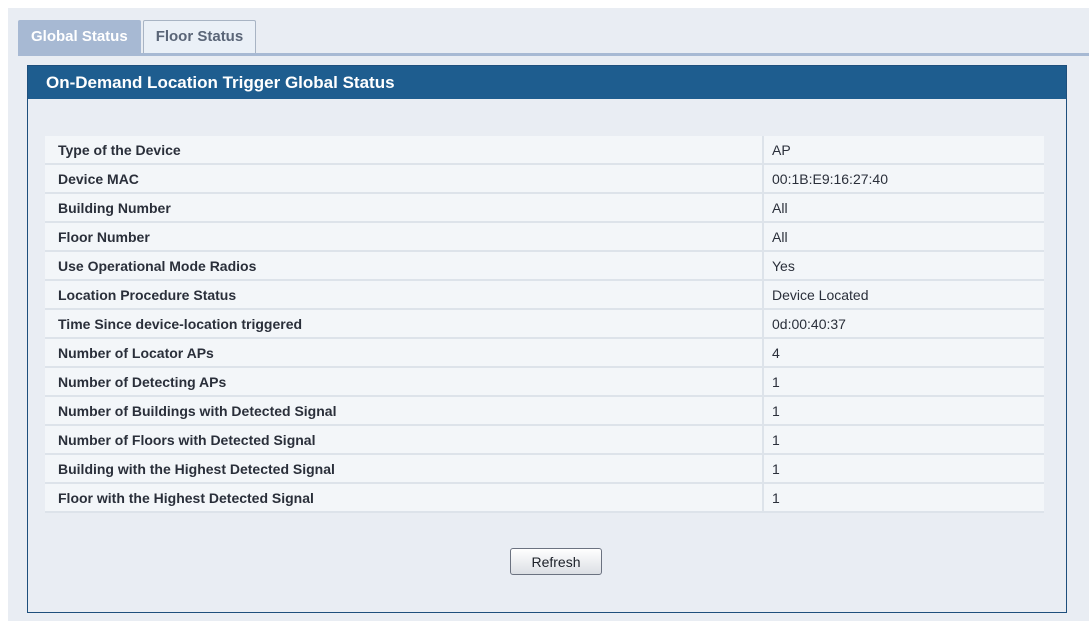 The height and width of the screenshot is (621, 1089). What do you see at coordinates (904, 324) in the screenshot?
I see `row-value: 0d:00:40:37` at bounding box center [904, 324].